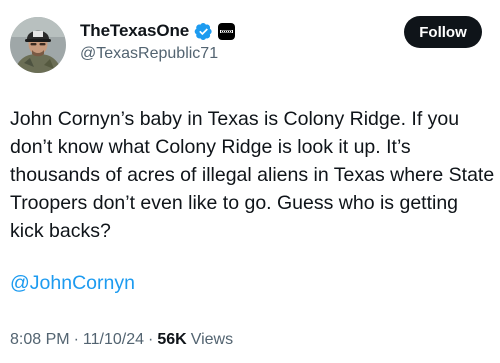 The width and height of the screenshot is (500, 363). Describe the element at coordinates (172, 339) in the screenshot. I see `views-count: 56K` at that location.